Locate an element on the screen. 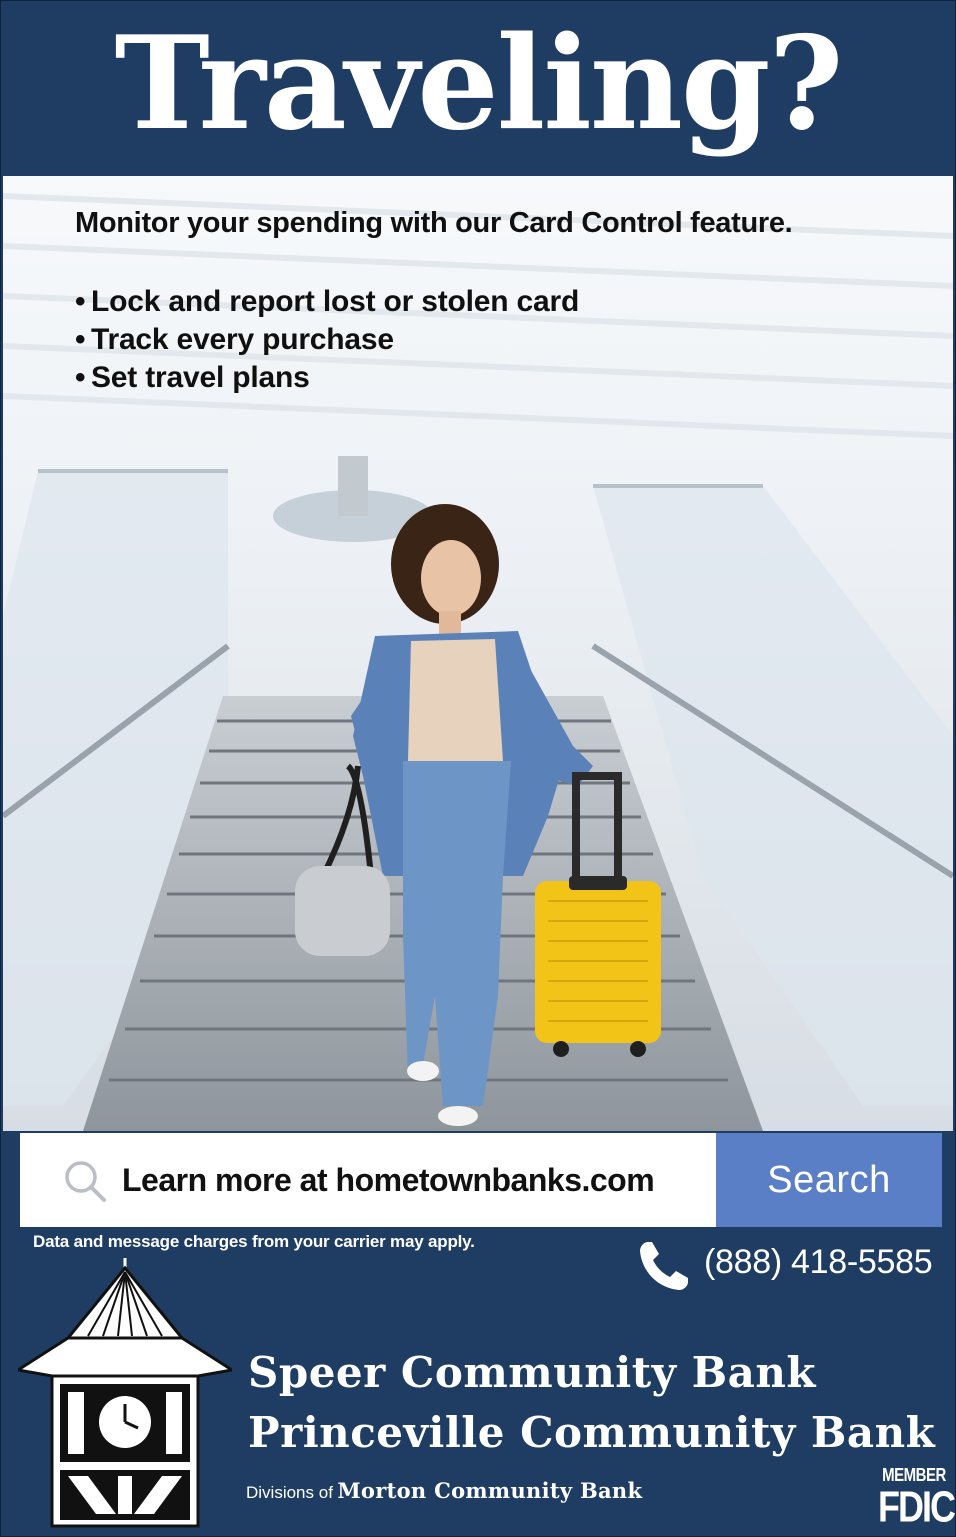 The width and height of the screenshot is (956, 1537). fdic-badge: MEMBER FDIC is located at coordinates (917, 1498).